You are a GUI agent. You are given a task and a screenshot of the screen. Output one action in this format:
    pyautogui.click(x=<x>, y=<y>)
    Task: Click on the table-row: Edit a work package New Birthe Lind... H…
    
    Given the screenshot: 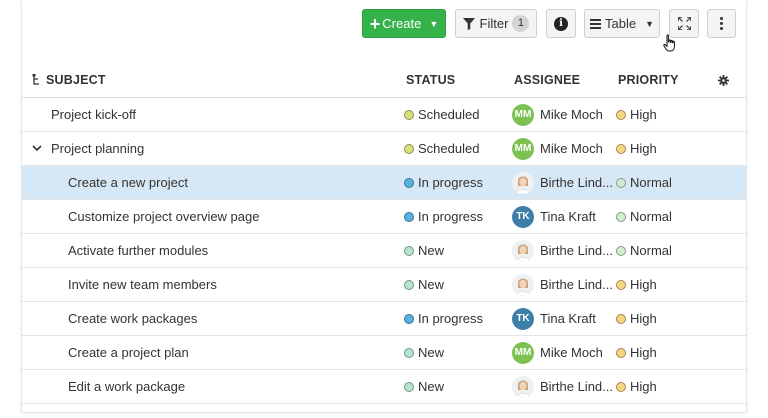 What is the action you would take?
    pyautogui.click(x=384, y=387)
    